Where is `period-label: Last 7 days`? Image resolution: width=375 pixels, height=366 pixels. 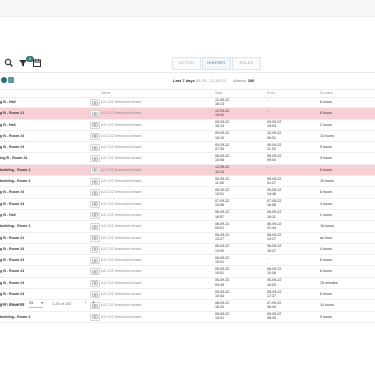 period-label: Last 7 days is located at coordinates (184, 80).